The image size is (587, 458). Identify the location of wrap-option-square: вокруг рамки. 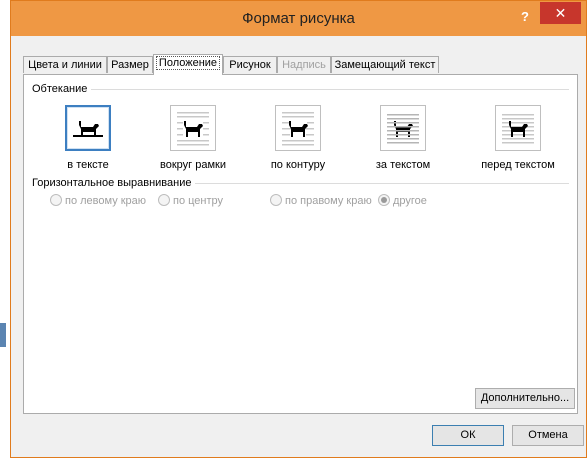
(193, 138).